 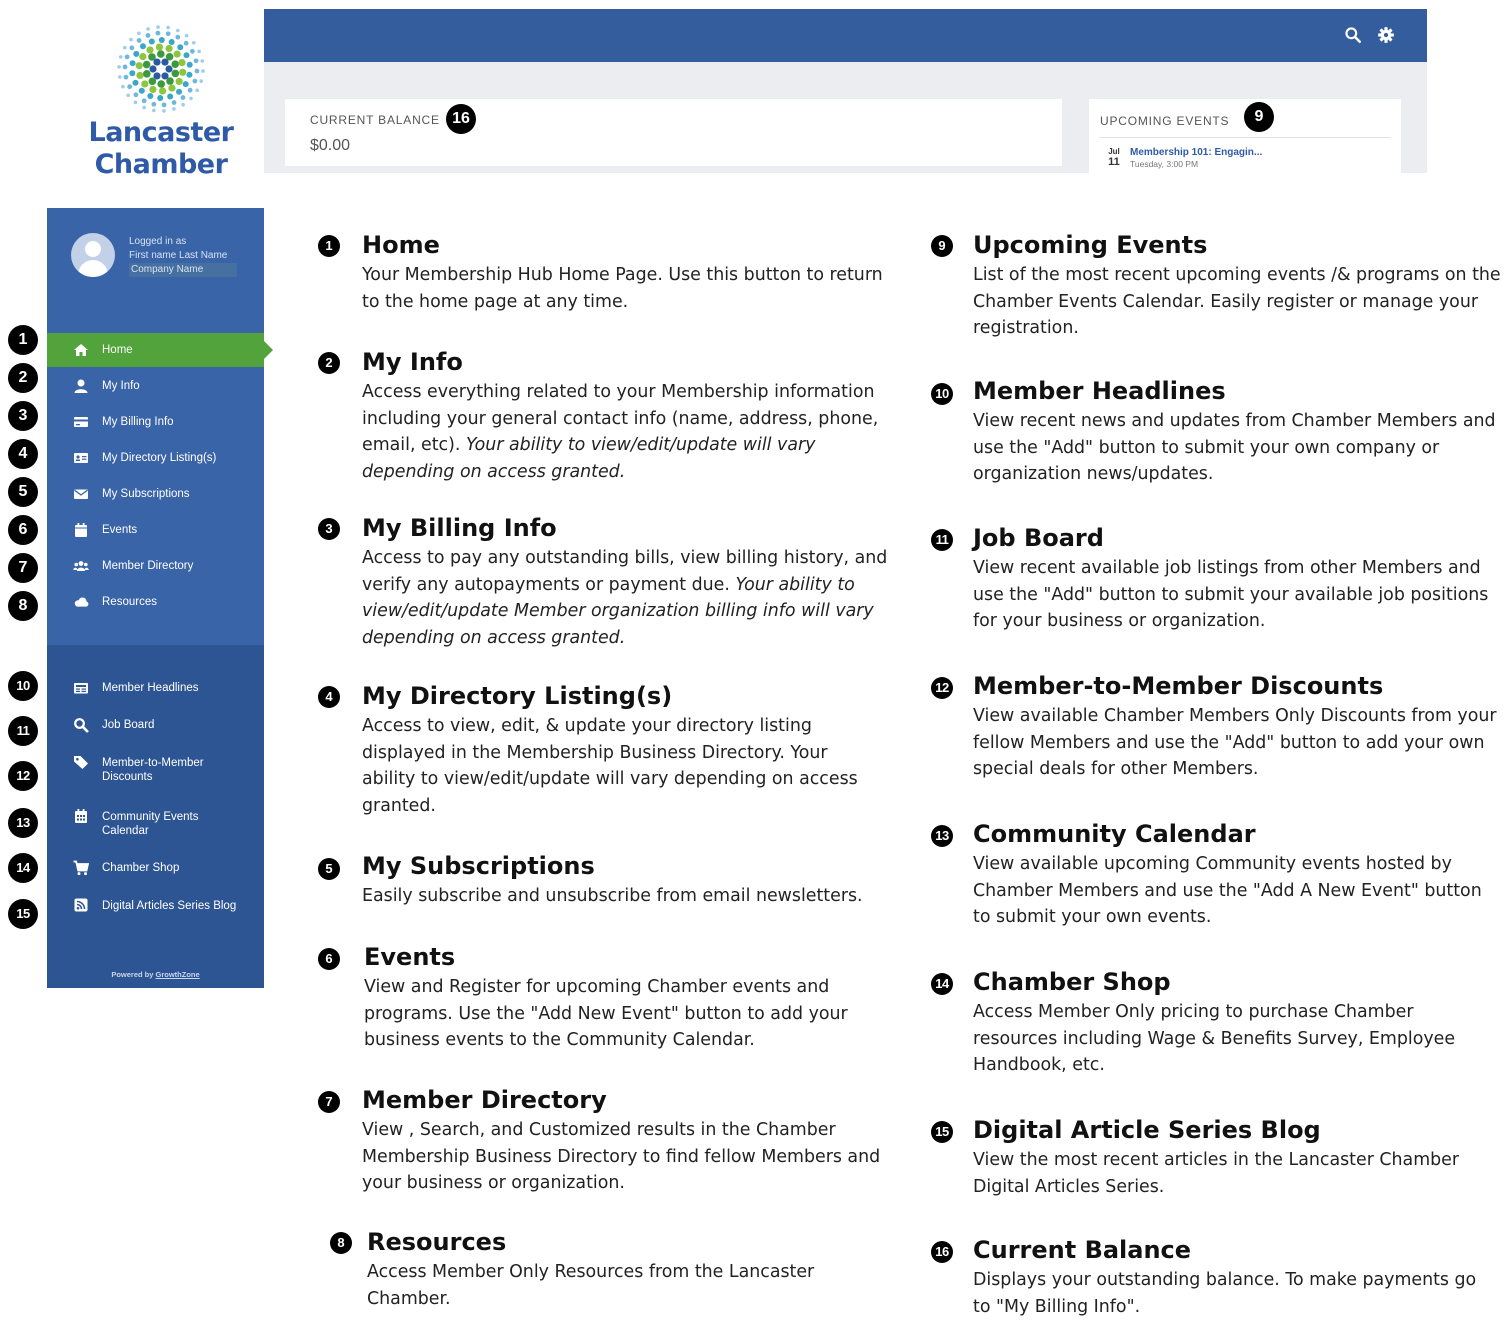 I want to click on desc-title: My Billing Info, so click(x=459, y=528).